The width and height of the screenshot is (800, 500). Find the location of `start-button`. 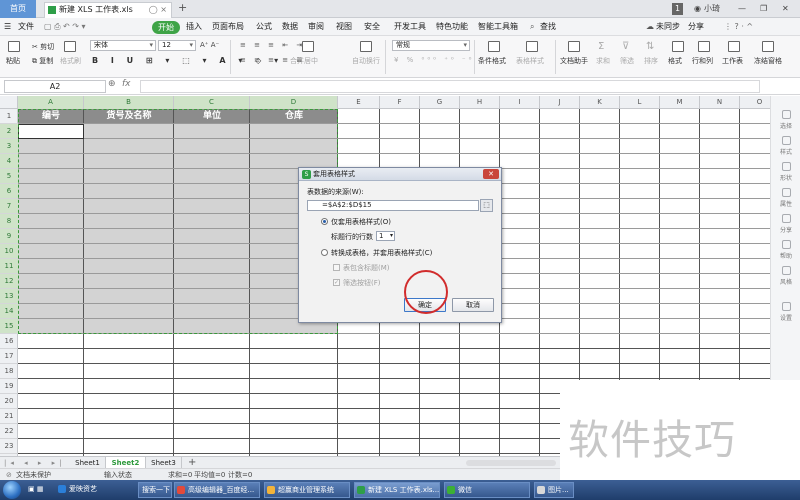

start-button is located at coordinates (12, 490).